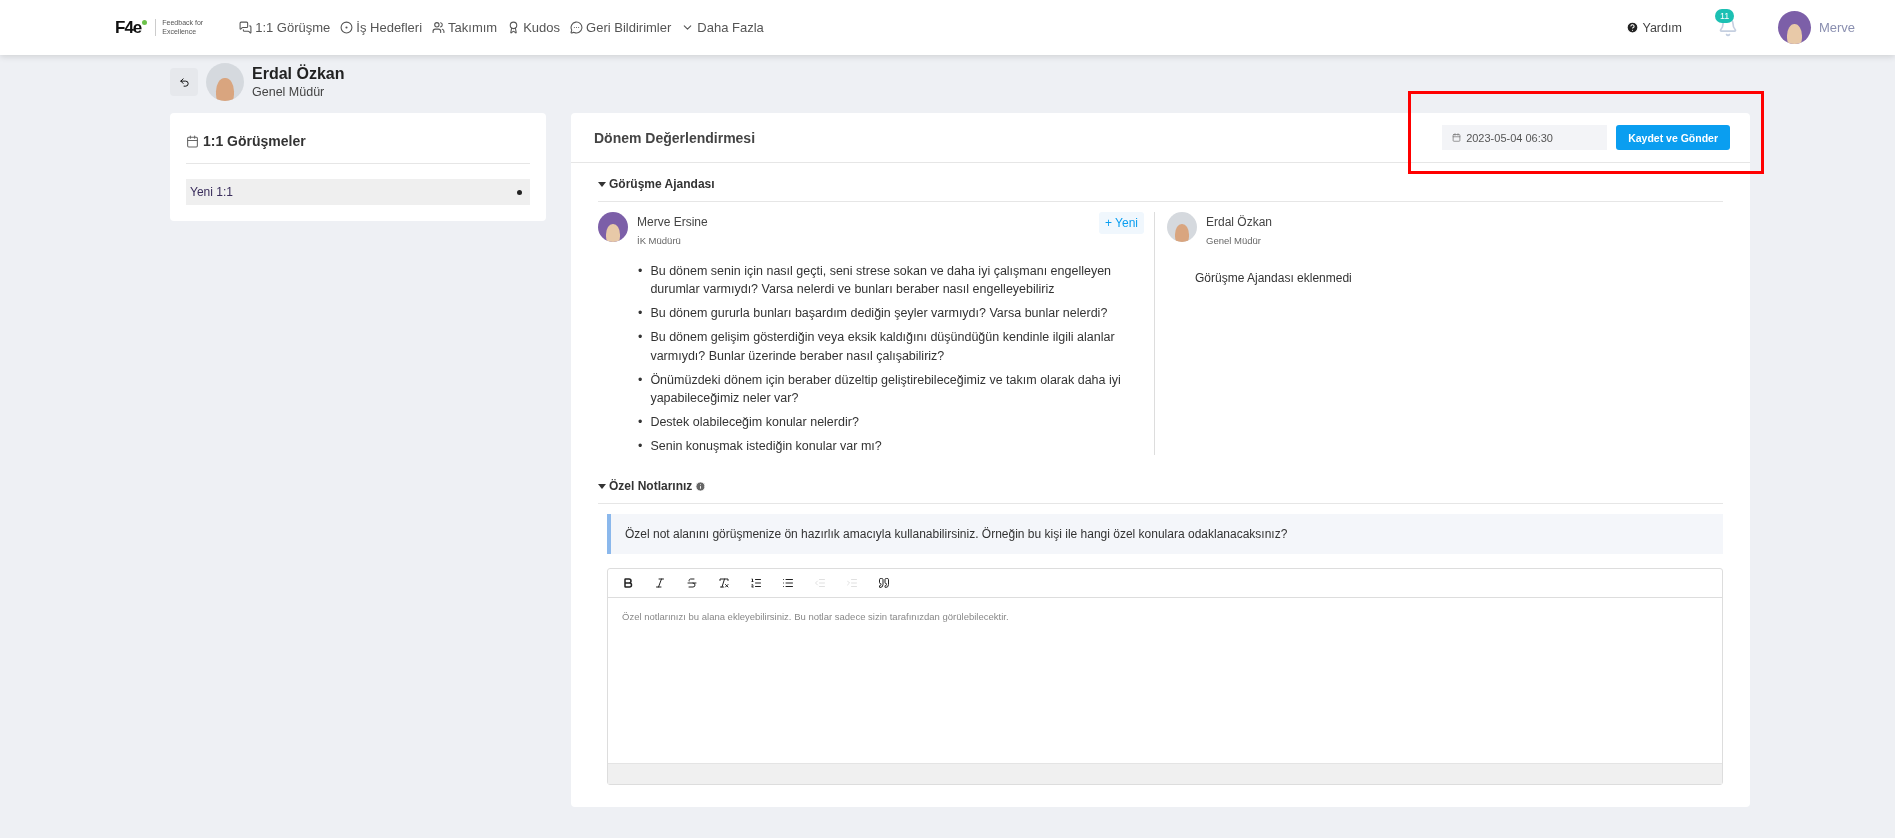 This screenshot has width=1895, height=838. Describe the element at coordinates (881, 281) in the screenshot. I see `agenda-question: Bu dönem senin için nasıl geçti, seni strese sokan ve daha iyi çalışmanı engelleyen durumlar varmıydı? Varsa nelerdi ve bunları beraber nasıl engelleyebiliriz` at that location.